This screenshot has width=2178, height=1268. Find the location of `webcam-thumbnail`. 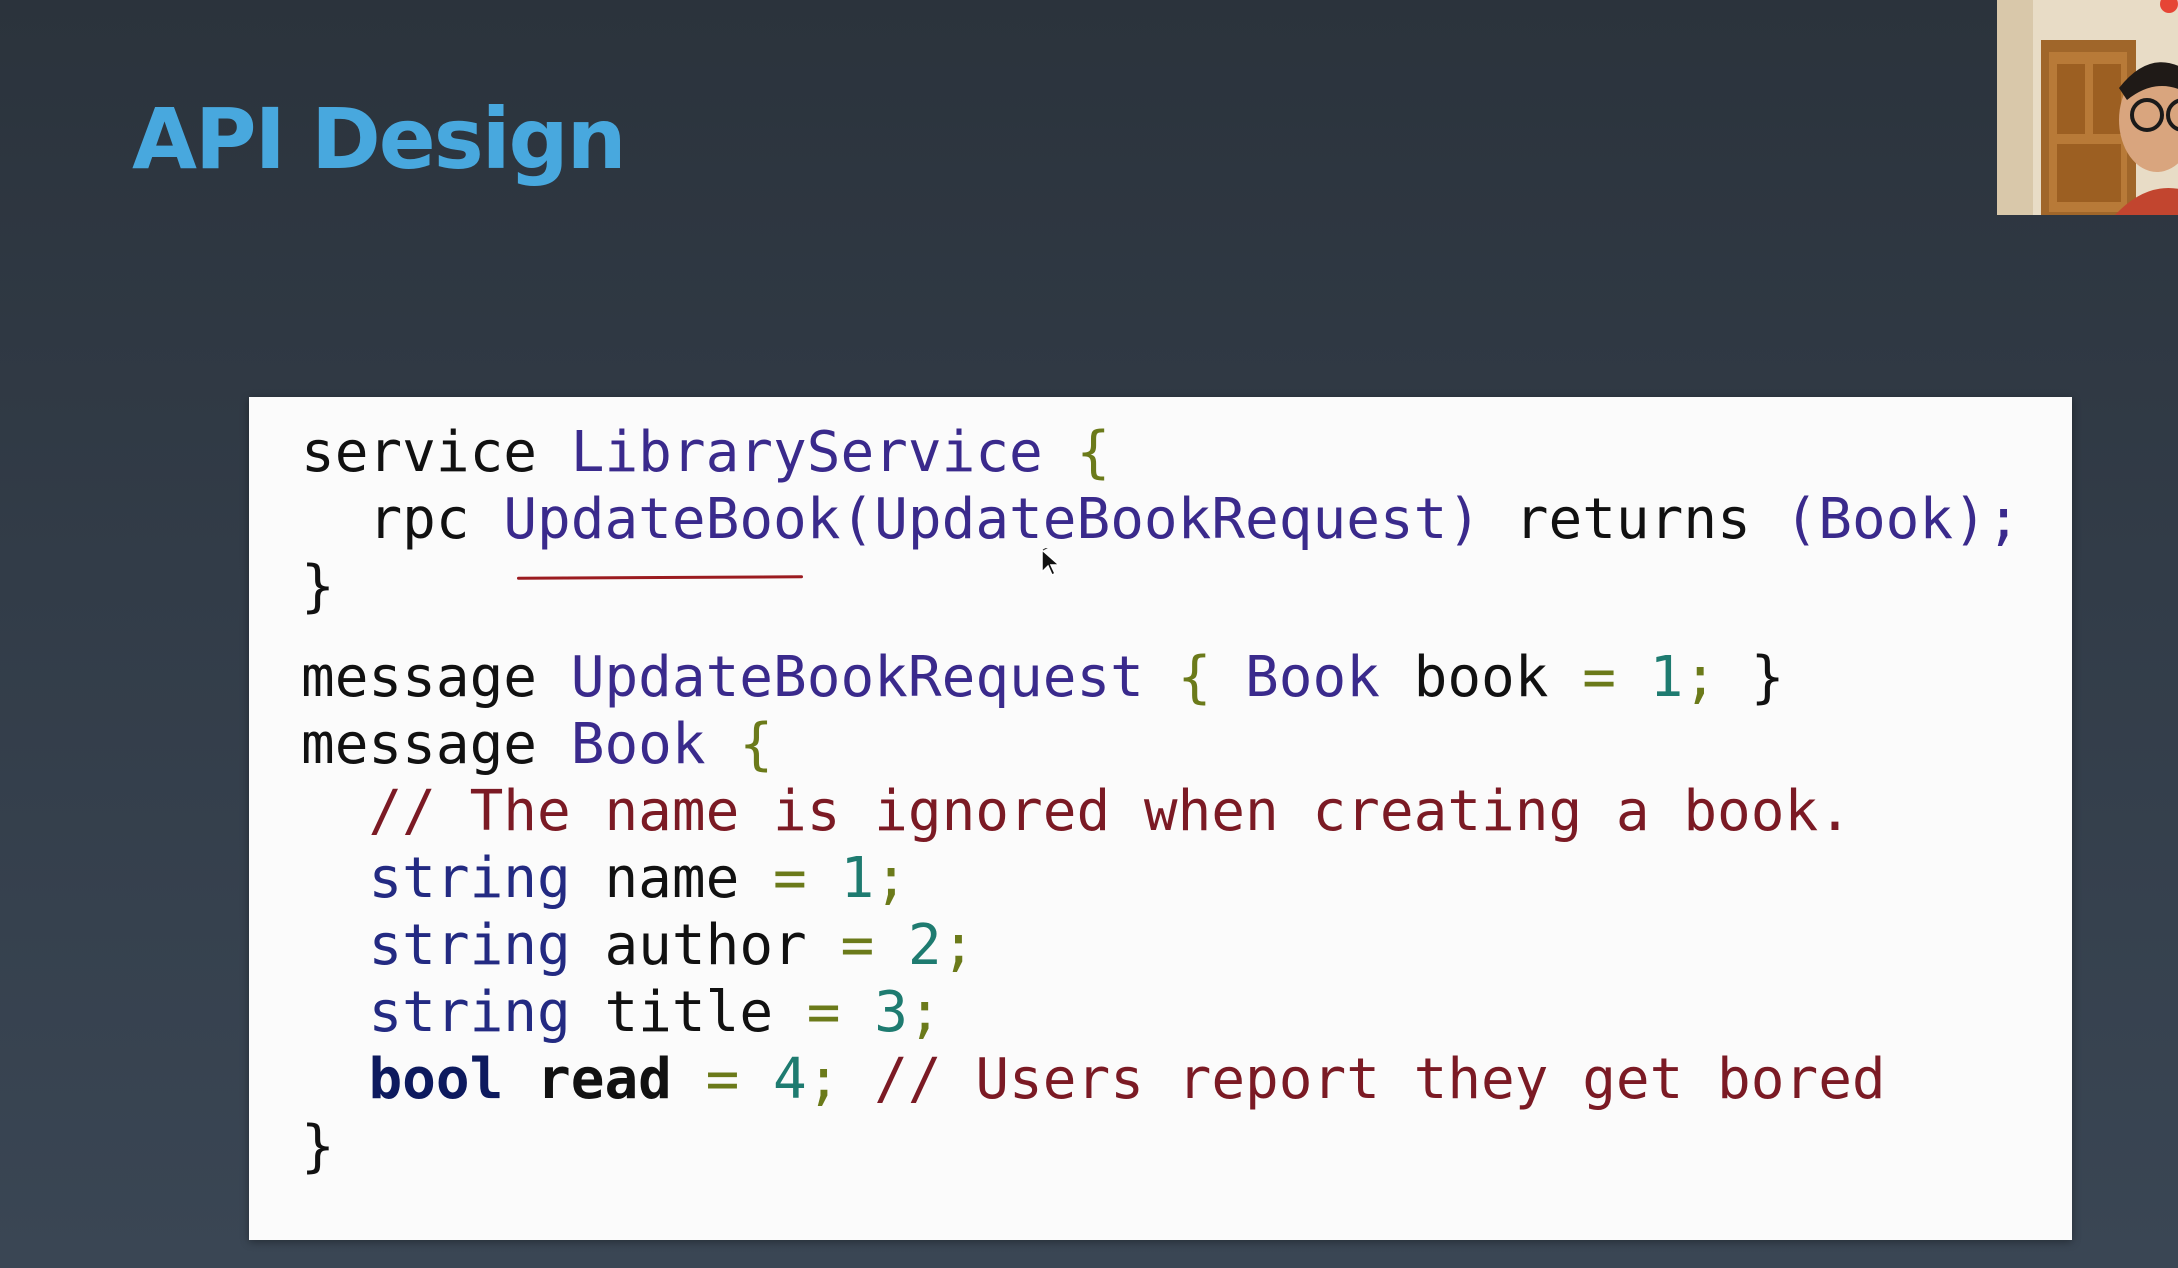

webcam-thumbnail is located at coordinates (2087, 107).